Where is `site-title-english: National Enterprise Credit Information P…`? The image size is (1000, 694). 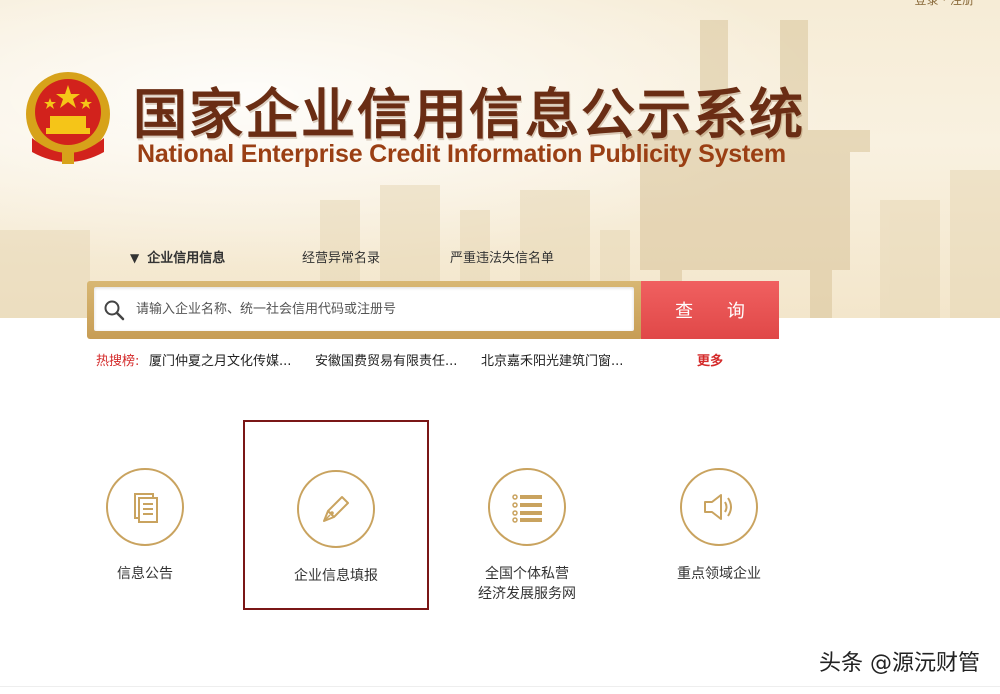 site-title-english: National Enterprise Credit Information P… is located at coordinates (461, 154).